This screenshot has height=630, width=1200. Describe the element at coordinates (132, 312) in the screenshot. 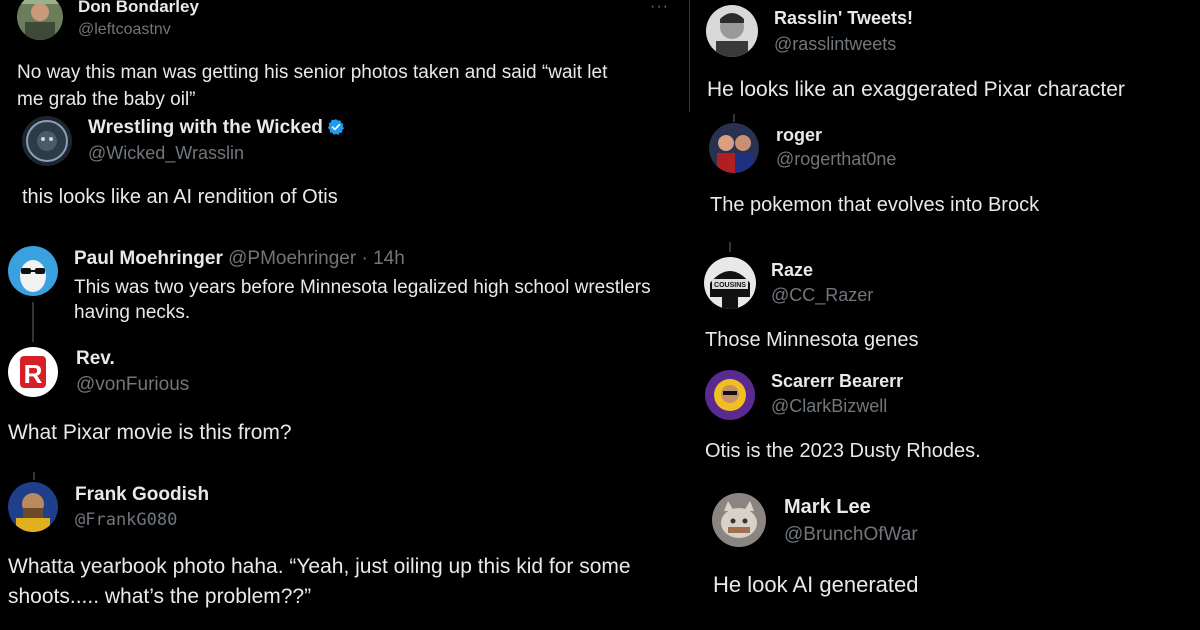

I see `tweet-text: having necks.` at that location.